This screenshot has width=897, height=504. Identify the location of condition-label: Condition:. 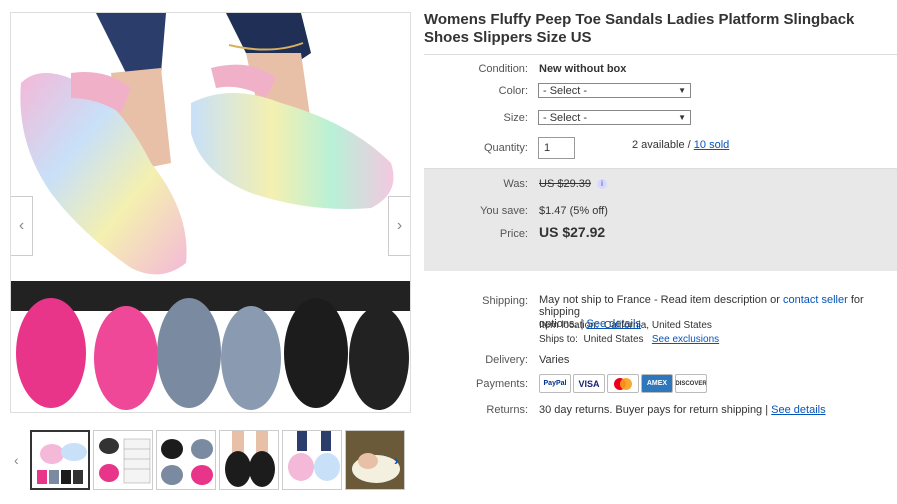
(503, 69).